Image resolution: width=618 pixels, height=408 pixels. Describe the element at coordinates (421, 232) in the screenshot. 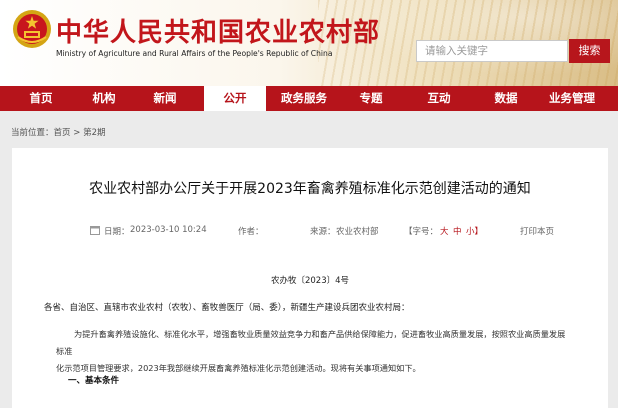

I see `font-size-label: 【字号：` at that location.